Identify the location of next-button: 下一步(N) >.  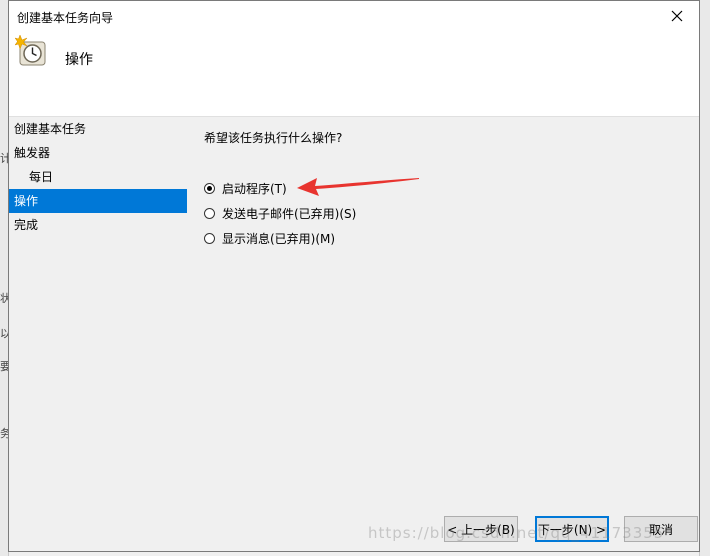
(572, 529).